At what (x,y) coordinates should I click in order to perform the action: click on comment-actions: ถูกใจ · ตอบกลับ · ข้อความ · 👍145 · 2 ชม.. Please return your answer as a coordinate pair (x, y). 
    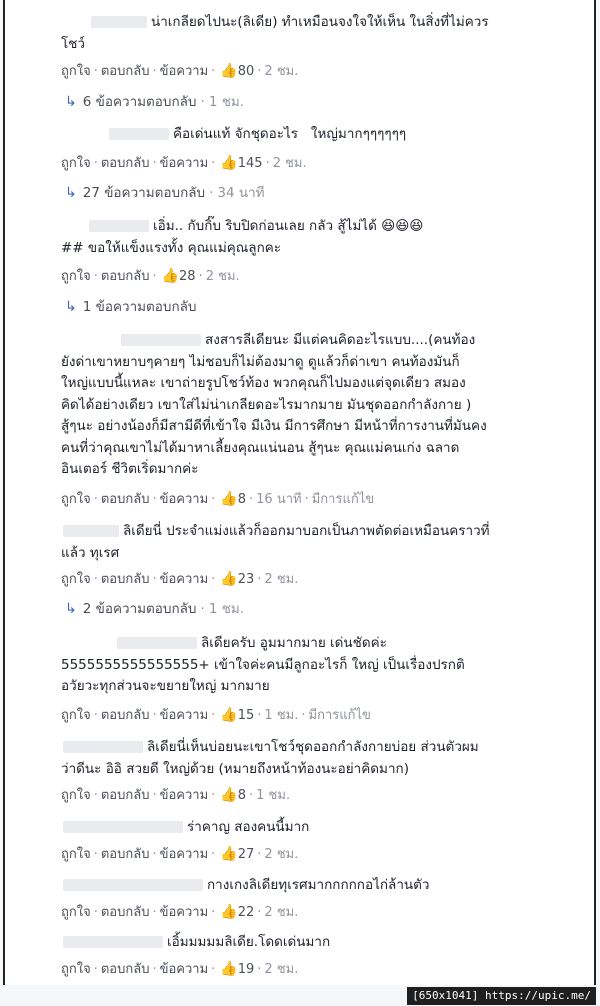
    Looking at the image, I should click on (184, 163).